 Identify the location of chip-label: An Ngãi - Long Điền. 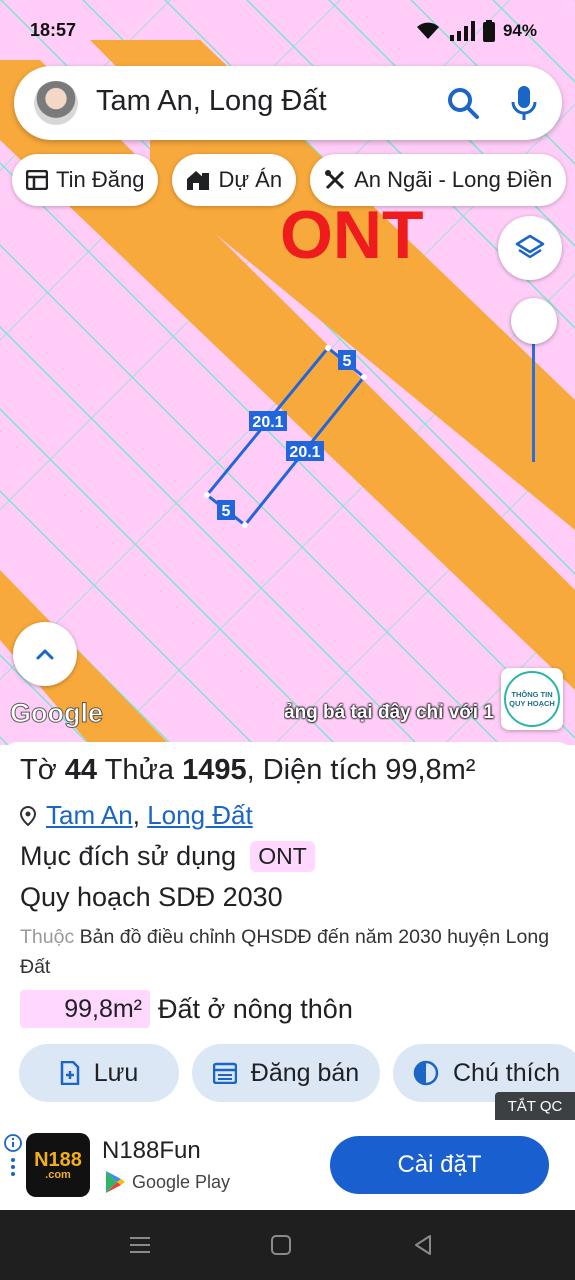
(453, 179).